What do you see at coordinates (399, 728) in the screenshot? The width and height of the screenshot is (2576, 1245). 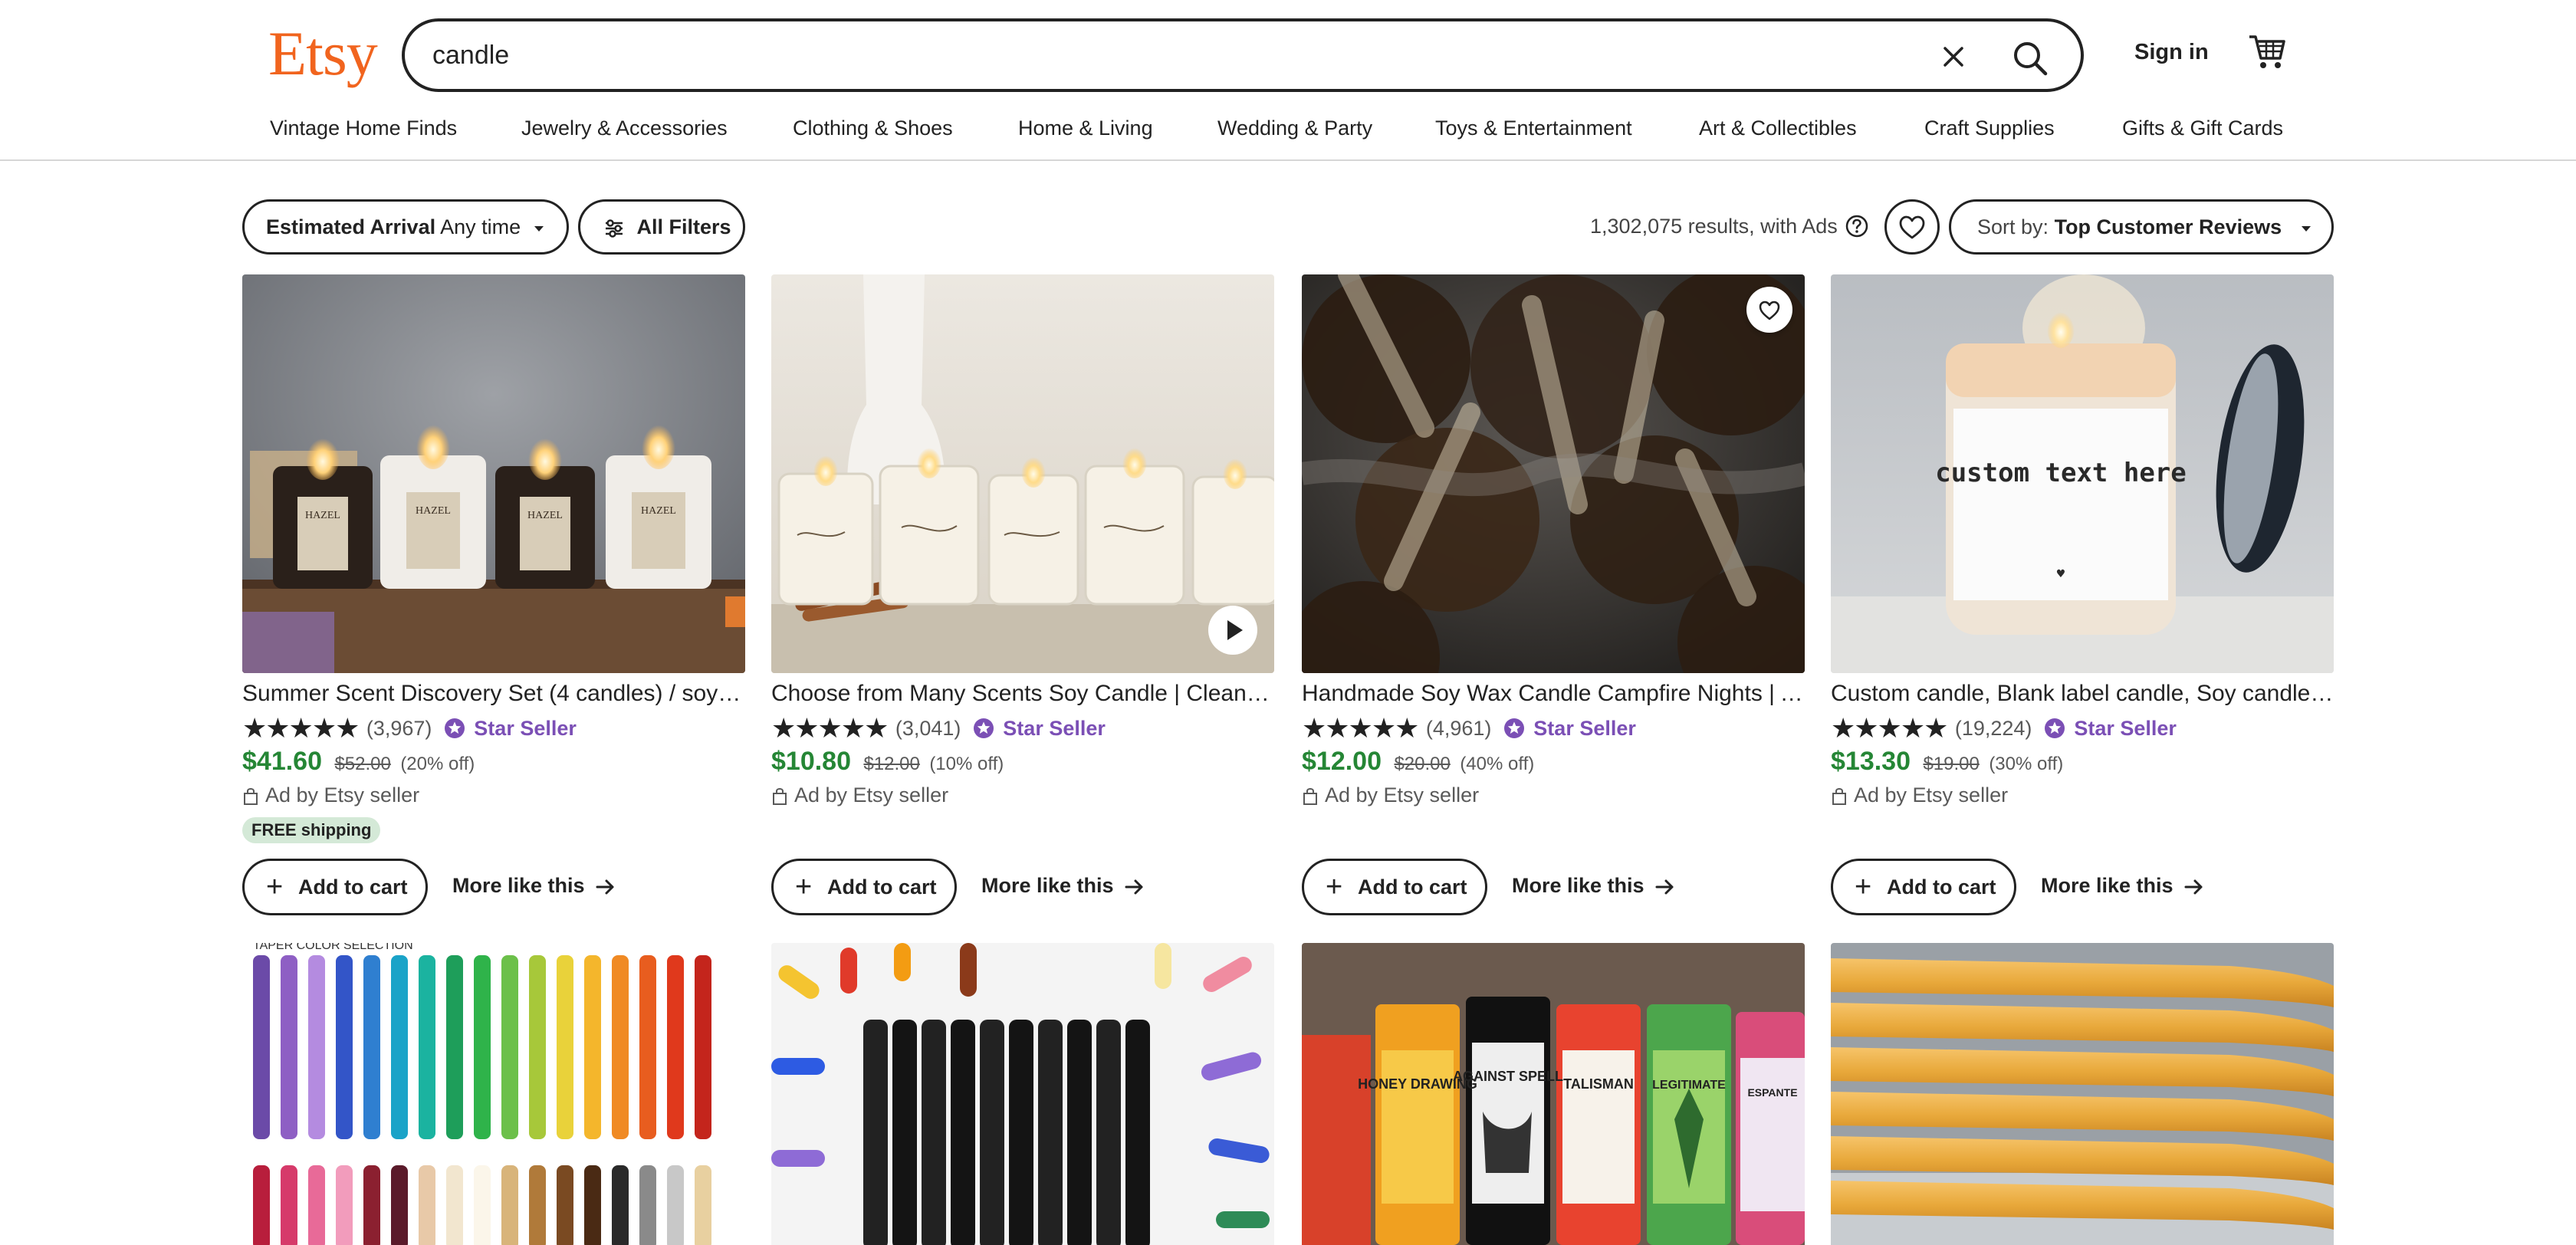 I see `review-count: (3,967)` at bounding box center [399, 728].